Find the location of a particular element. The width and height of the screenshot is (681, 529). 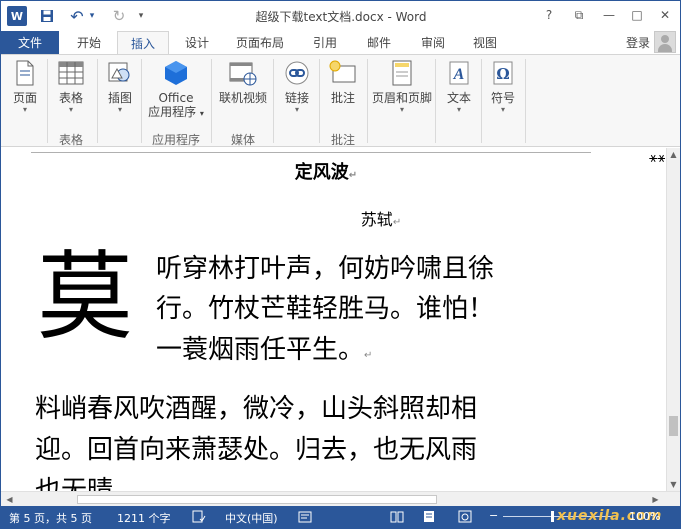

print-layout-icon is located at coordinates (429, 516).